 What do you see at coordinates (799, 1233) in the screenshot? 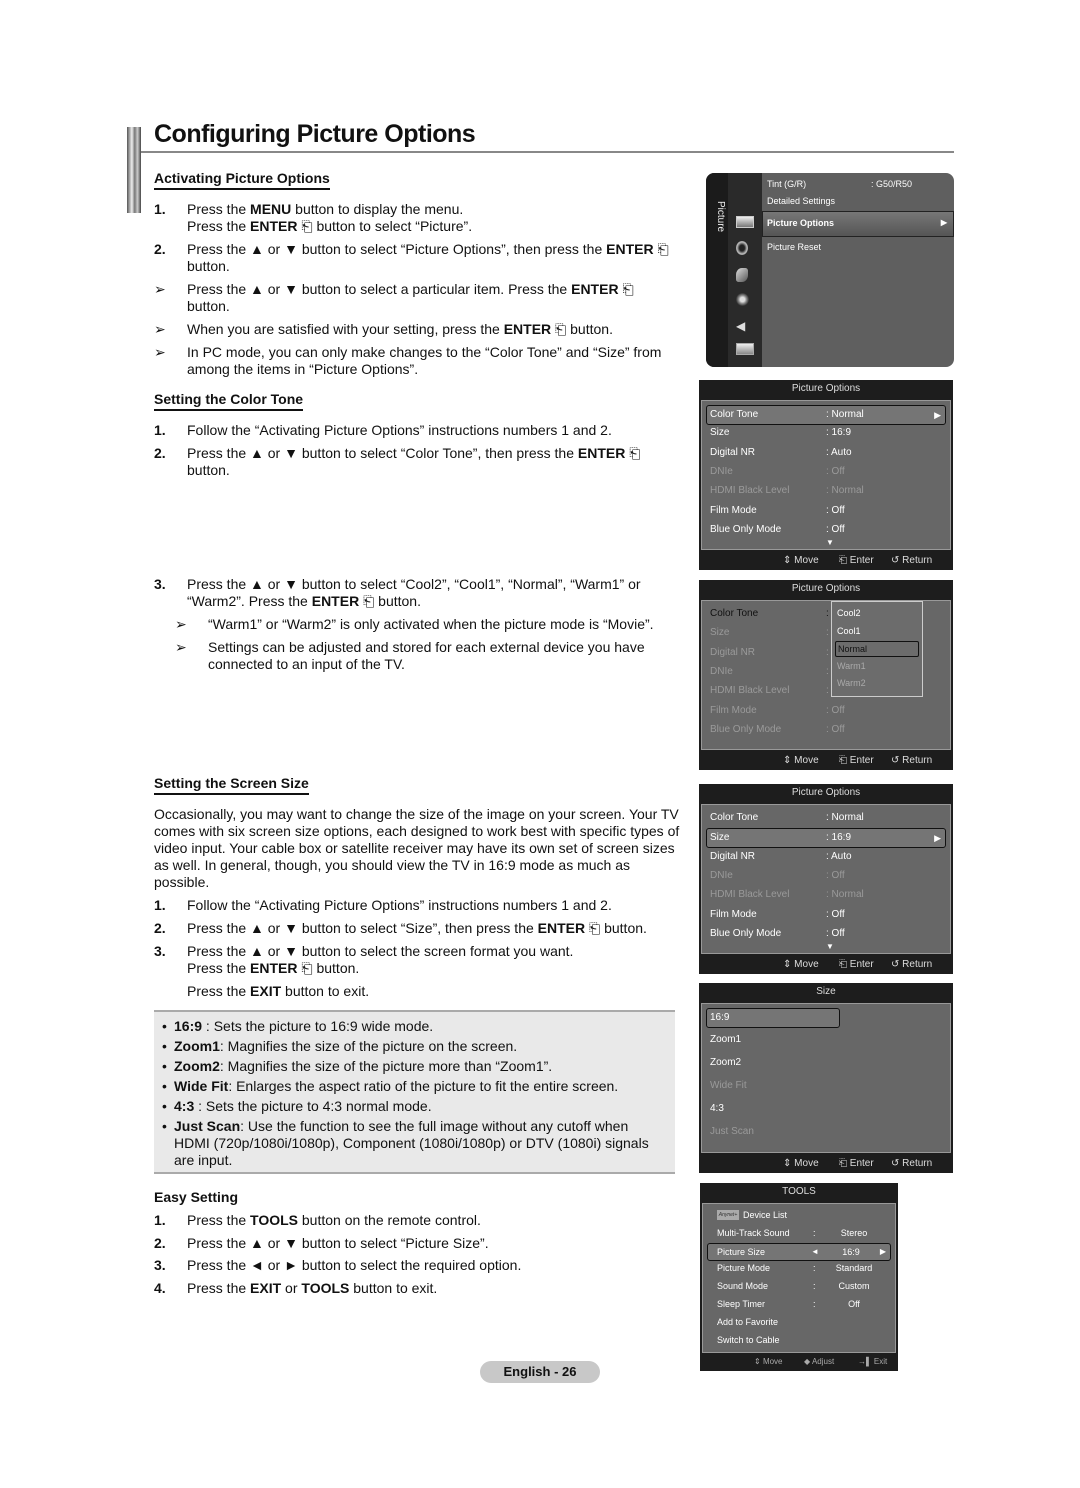
I see `tools-item: Multi-Track Sound: Stereo` at bounding box center [799, 1233].